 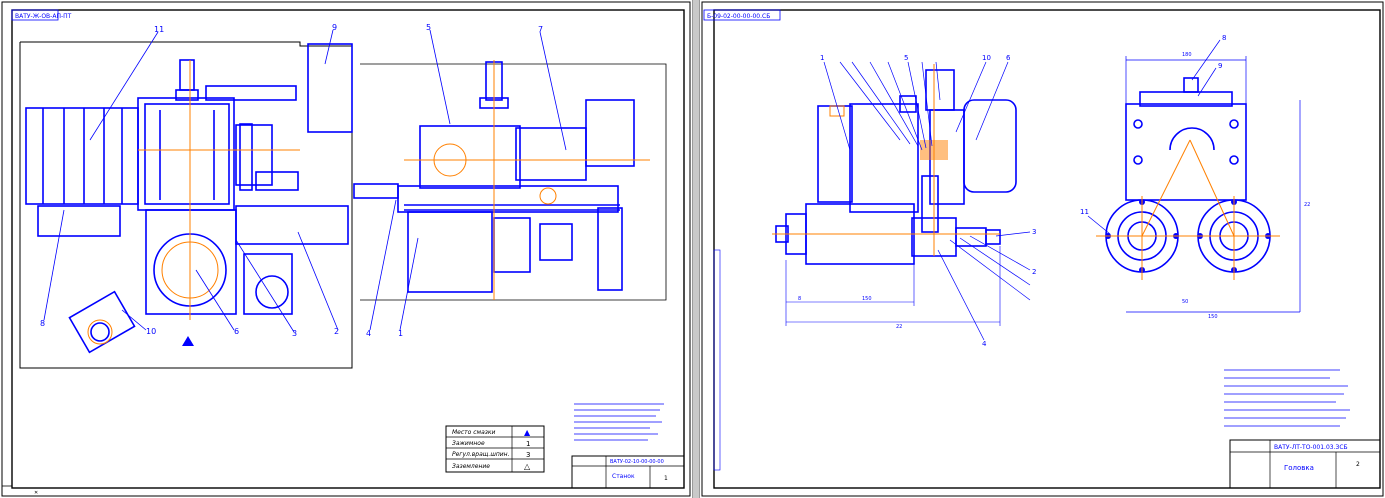 What do you see at coordinates (623, 476) in the screenshot?
I see `title-name-left: Станок` at bounding box center [623, 476].